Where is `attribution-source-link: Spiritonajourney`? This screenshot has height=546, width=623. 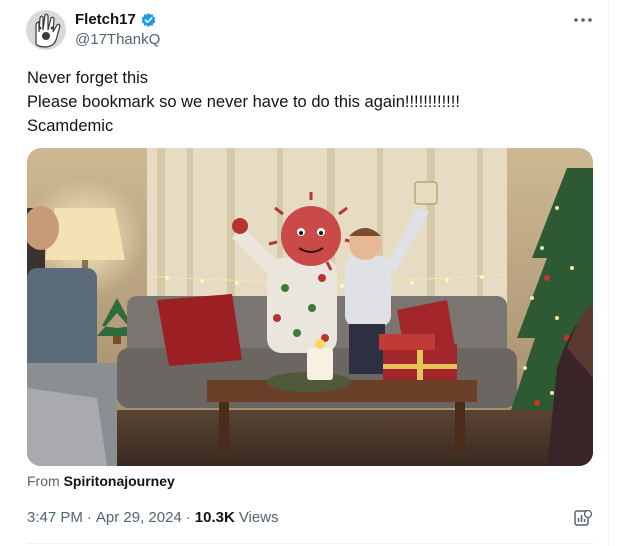 attribution-source-link: Spiritonajourney is located at coordinates (119, 481).